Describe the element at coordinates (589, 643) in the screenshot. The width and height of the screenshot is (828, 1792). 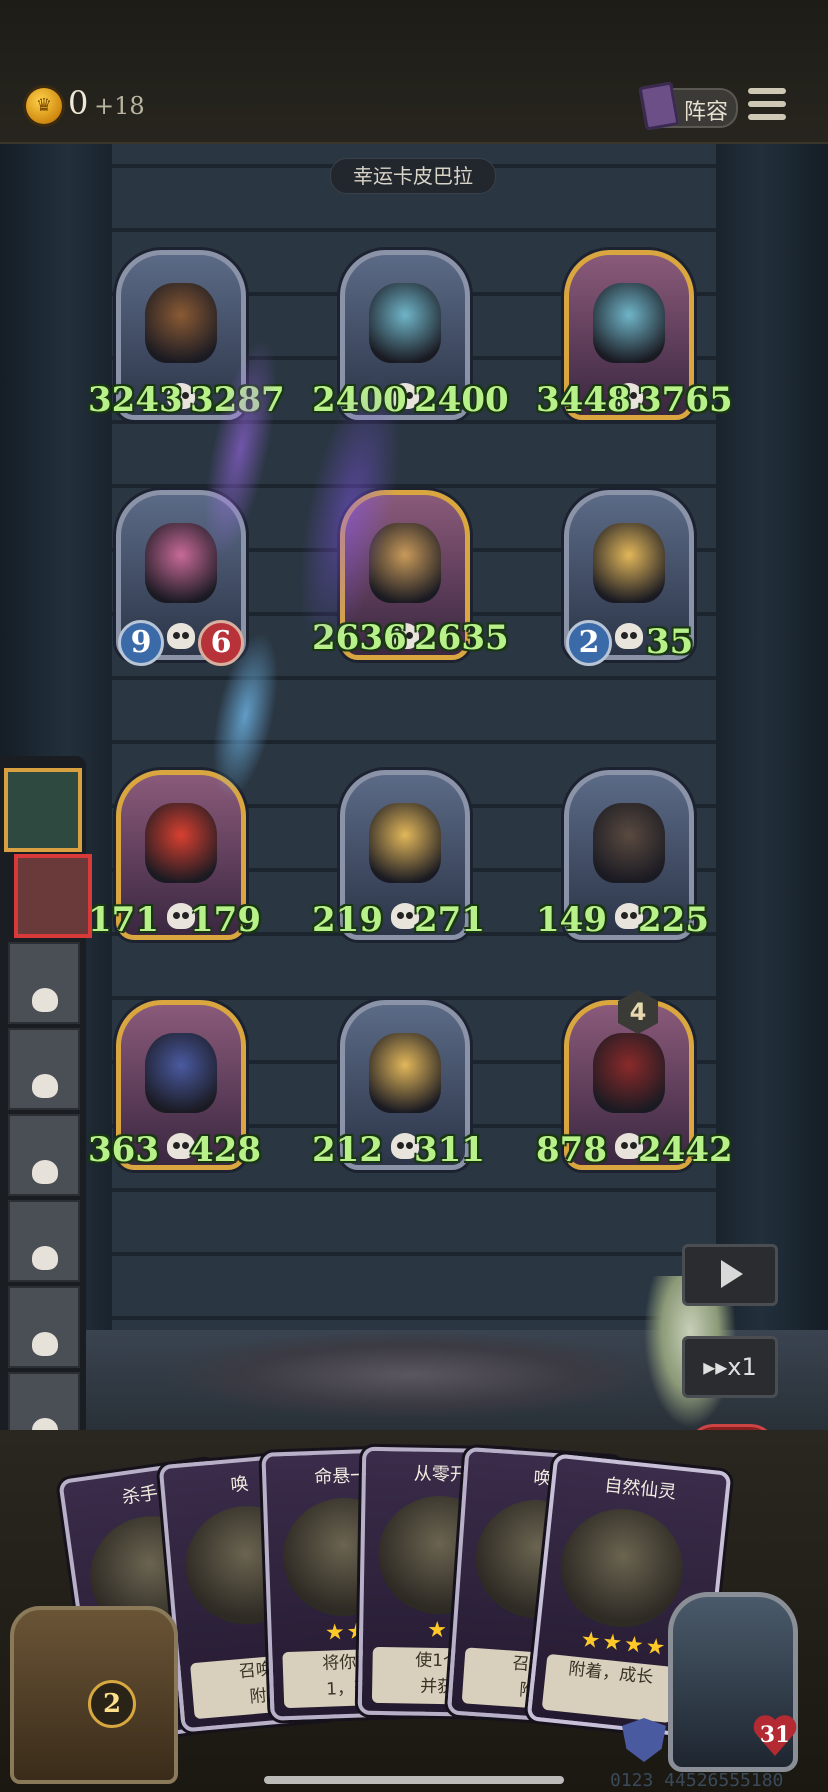
I see `unit-attack: 2` at that location.